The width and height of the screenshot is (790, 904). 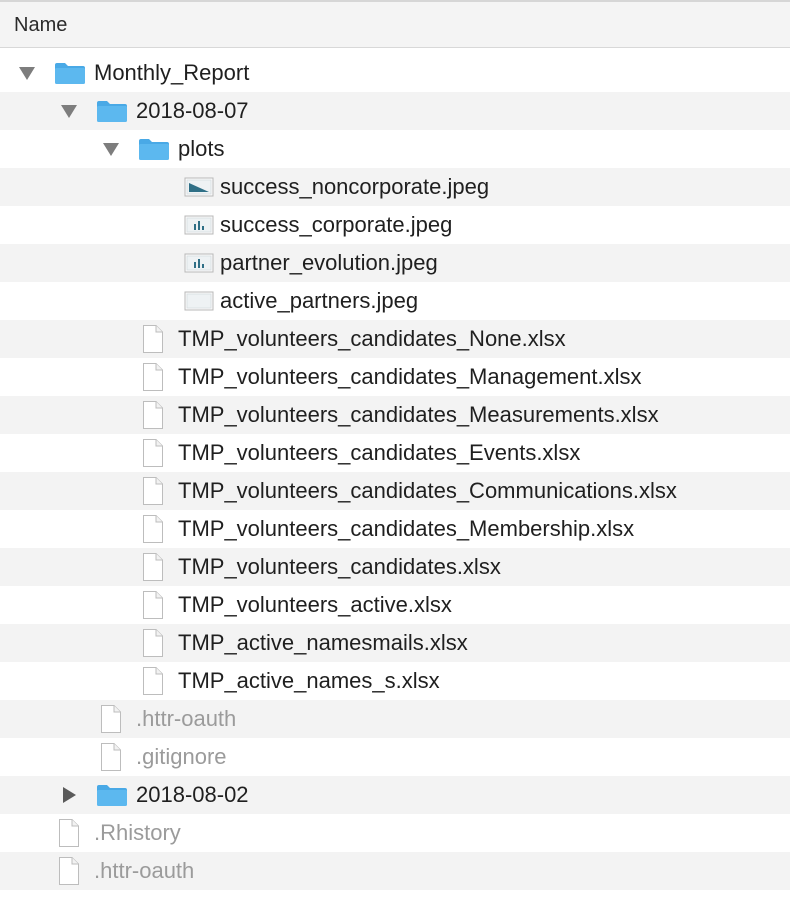 What do you see at coordinates (315, 604) in the screenshot?
I see `tree-row-label: TMP_volunteers_active.xlsx` at bounding box center [315, 604].